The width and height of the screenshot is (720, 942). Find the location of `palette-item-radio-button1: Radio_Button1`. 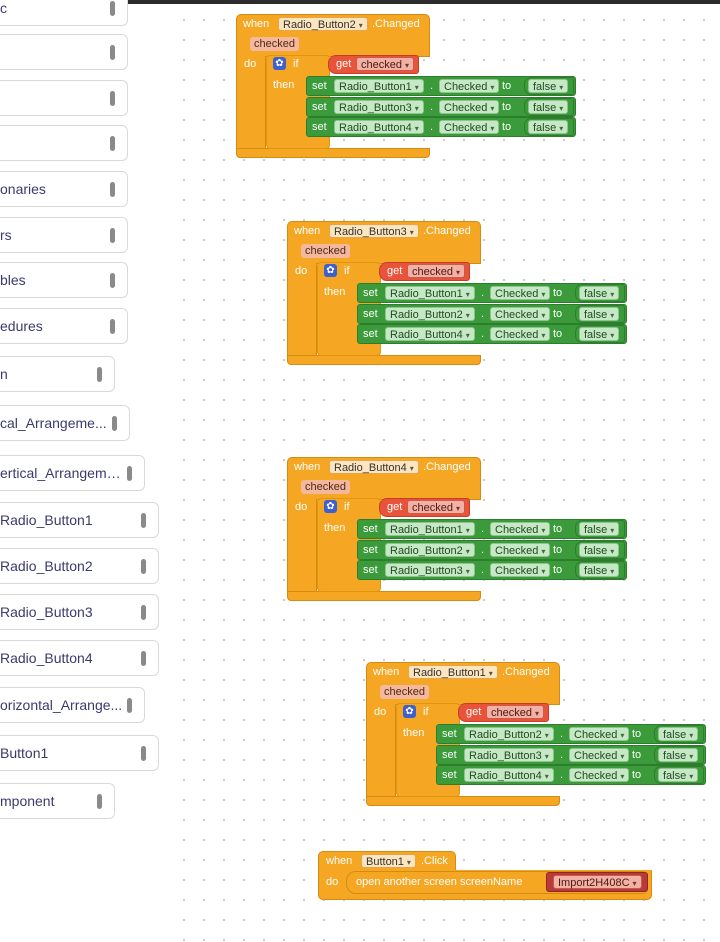

palette-item-radio-button1: Radio_Button1 is located at coordinates (79, 520).